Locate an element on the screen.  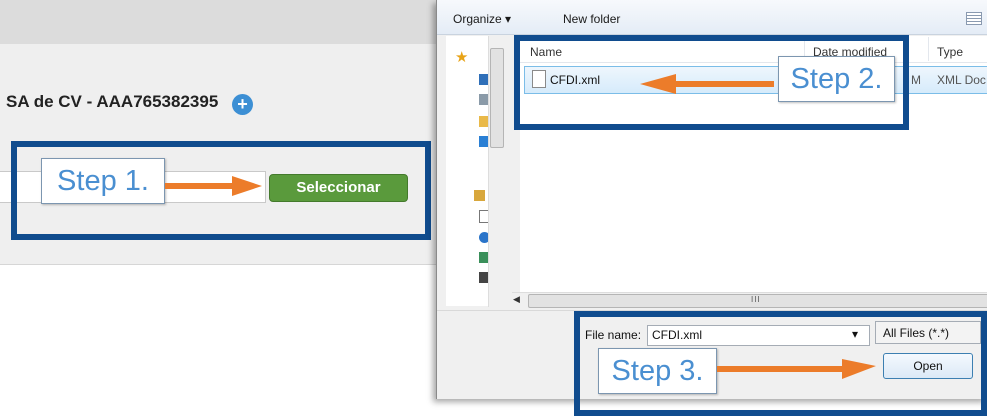
step3-arrow-icon is located at coordinates (796, 369).